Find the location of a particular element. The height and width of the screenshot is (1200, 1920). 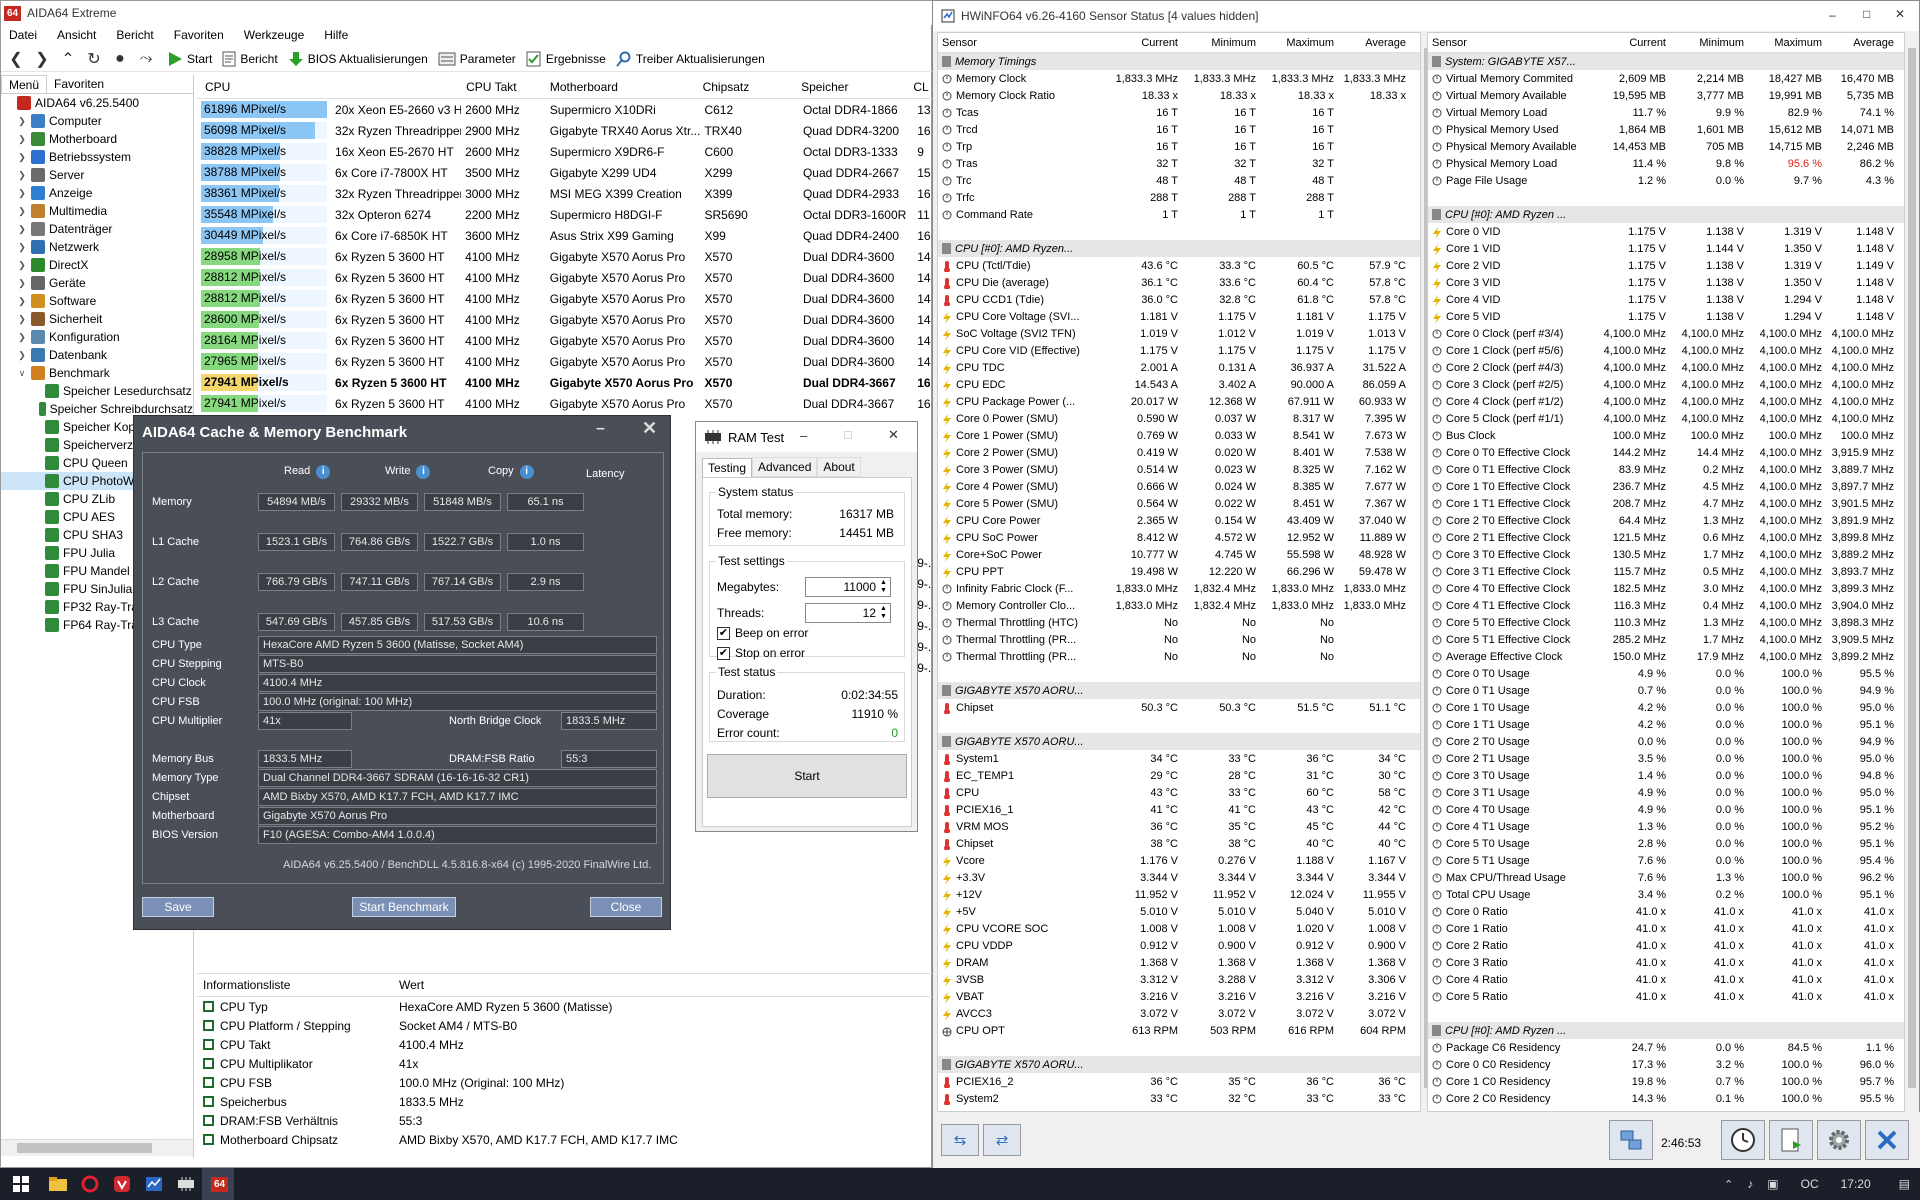

tree-horizontal-scrollbar is located at coordinates (97, 1147).